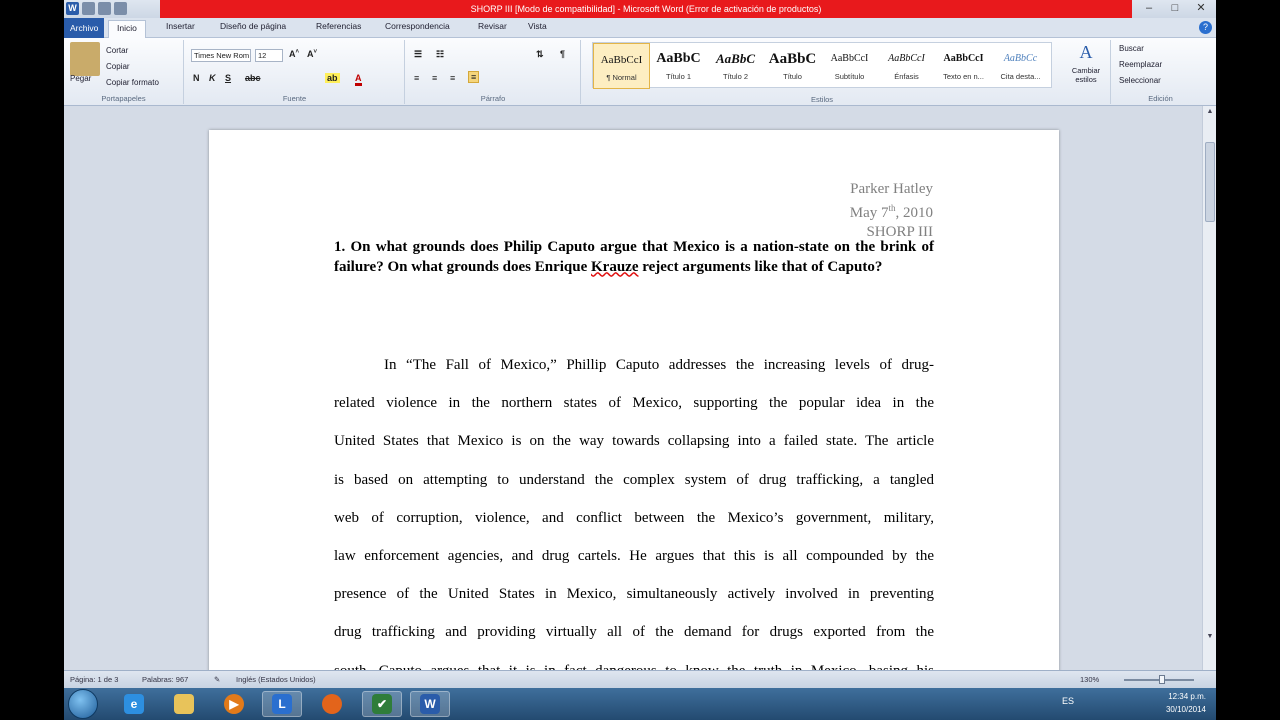  What do you see at coordinates (452, 78) in the screenshot?
I see `align-right-icon: ≡` at bounding box center [452, 78].